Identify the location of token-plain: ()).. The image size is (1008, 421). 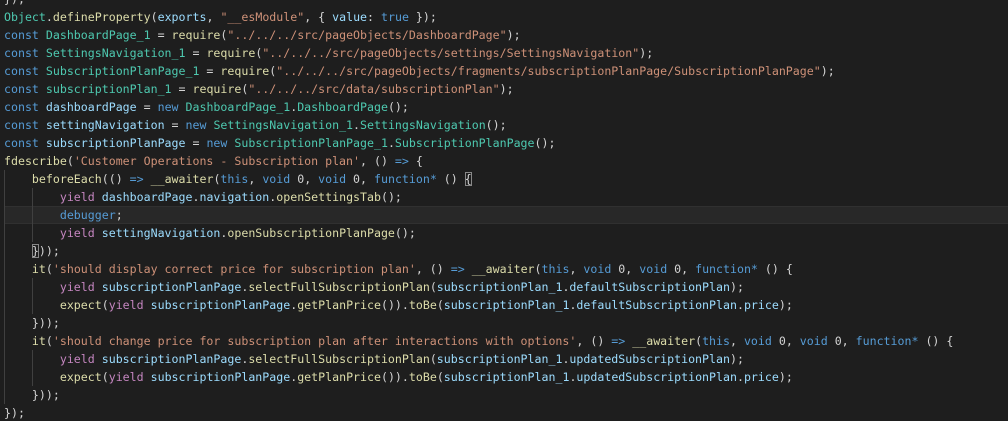
(394, 305).